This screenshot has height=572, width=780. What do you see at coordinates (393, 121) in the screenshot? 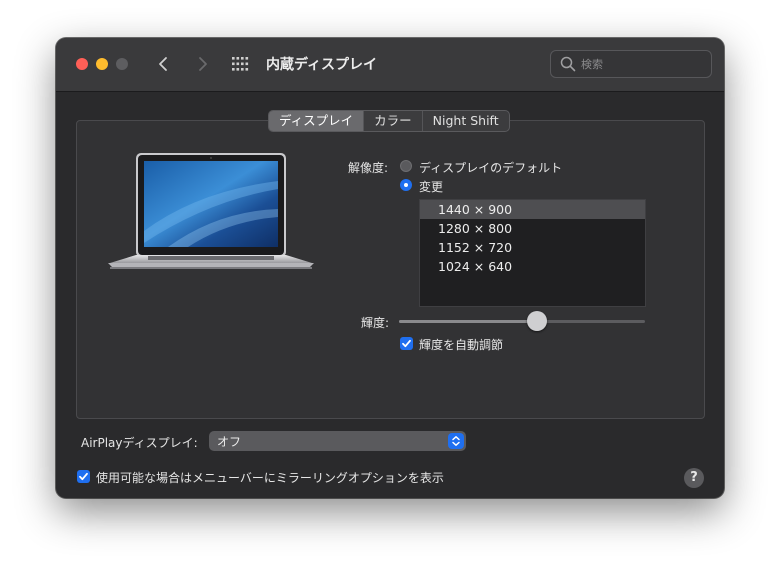
I see `tab-color: カラー` at bounding box center [393, 121].